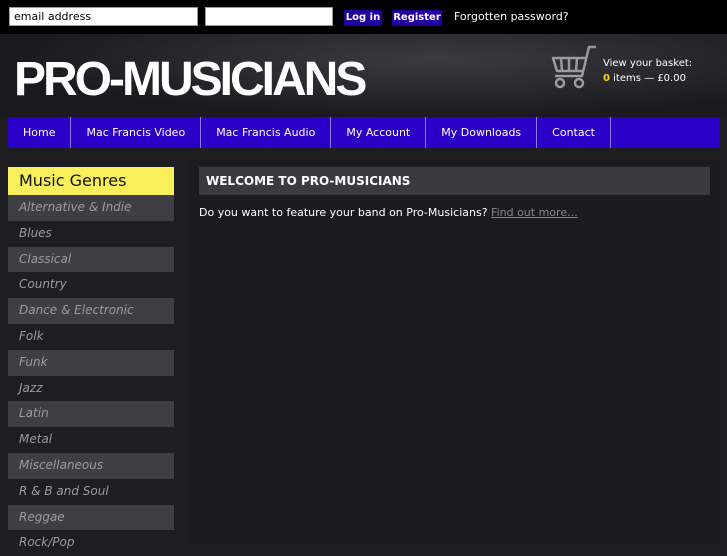  Describe the element at coordinates (379, 132) in the screenshot. I see `nav-my-account: My Account` at that location.